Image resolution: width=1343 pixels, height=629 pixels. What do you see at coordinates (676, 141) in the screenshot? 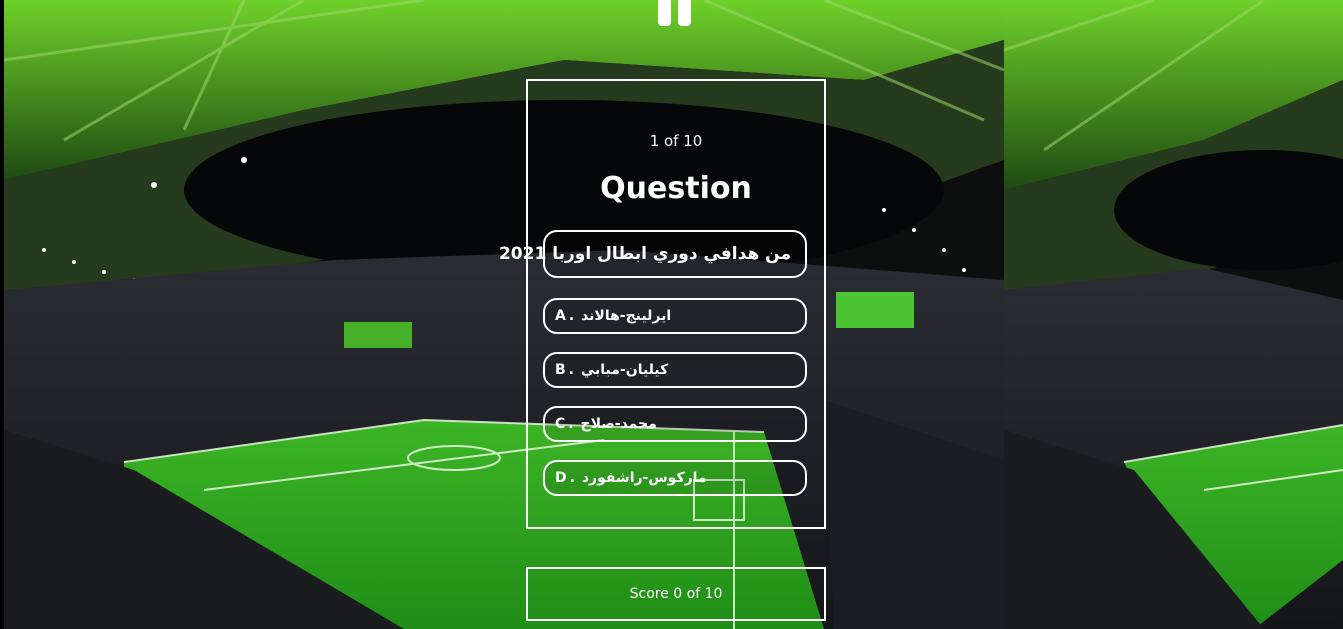
I see `question-counter: 1 of 10` at bounding box center [676, 141].